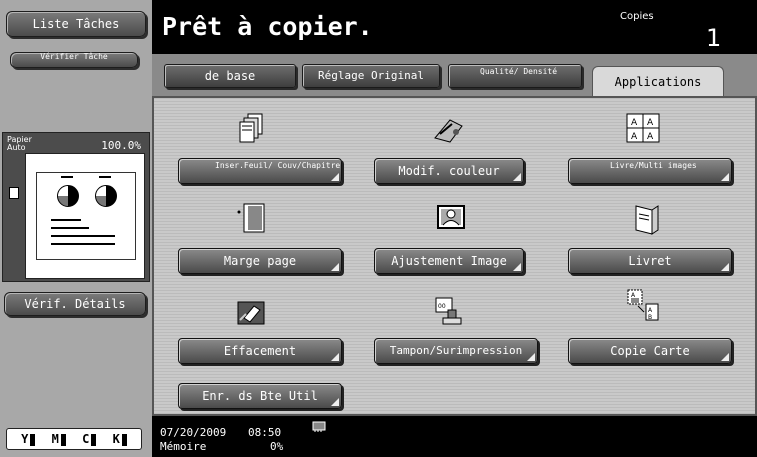  I want to click on svg-text: 00, so click(442, 306).